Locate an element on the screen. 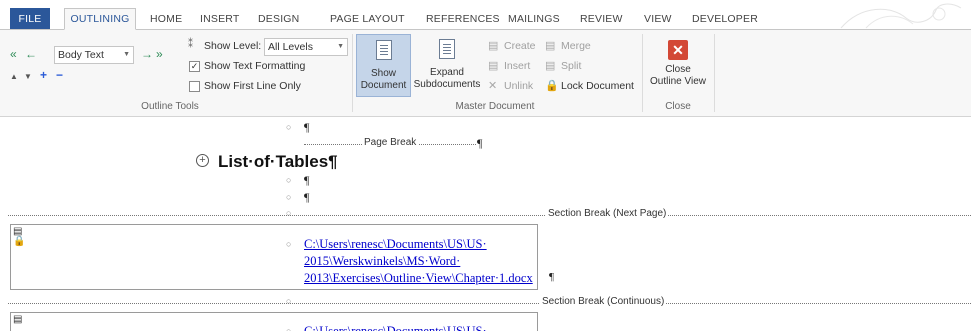 Image resolution: width=971 pixels, height=331 pixels. page-break-label: Page Break is located at coordinates (390, 142).